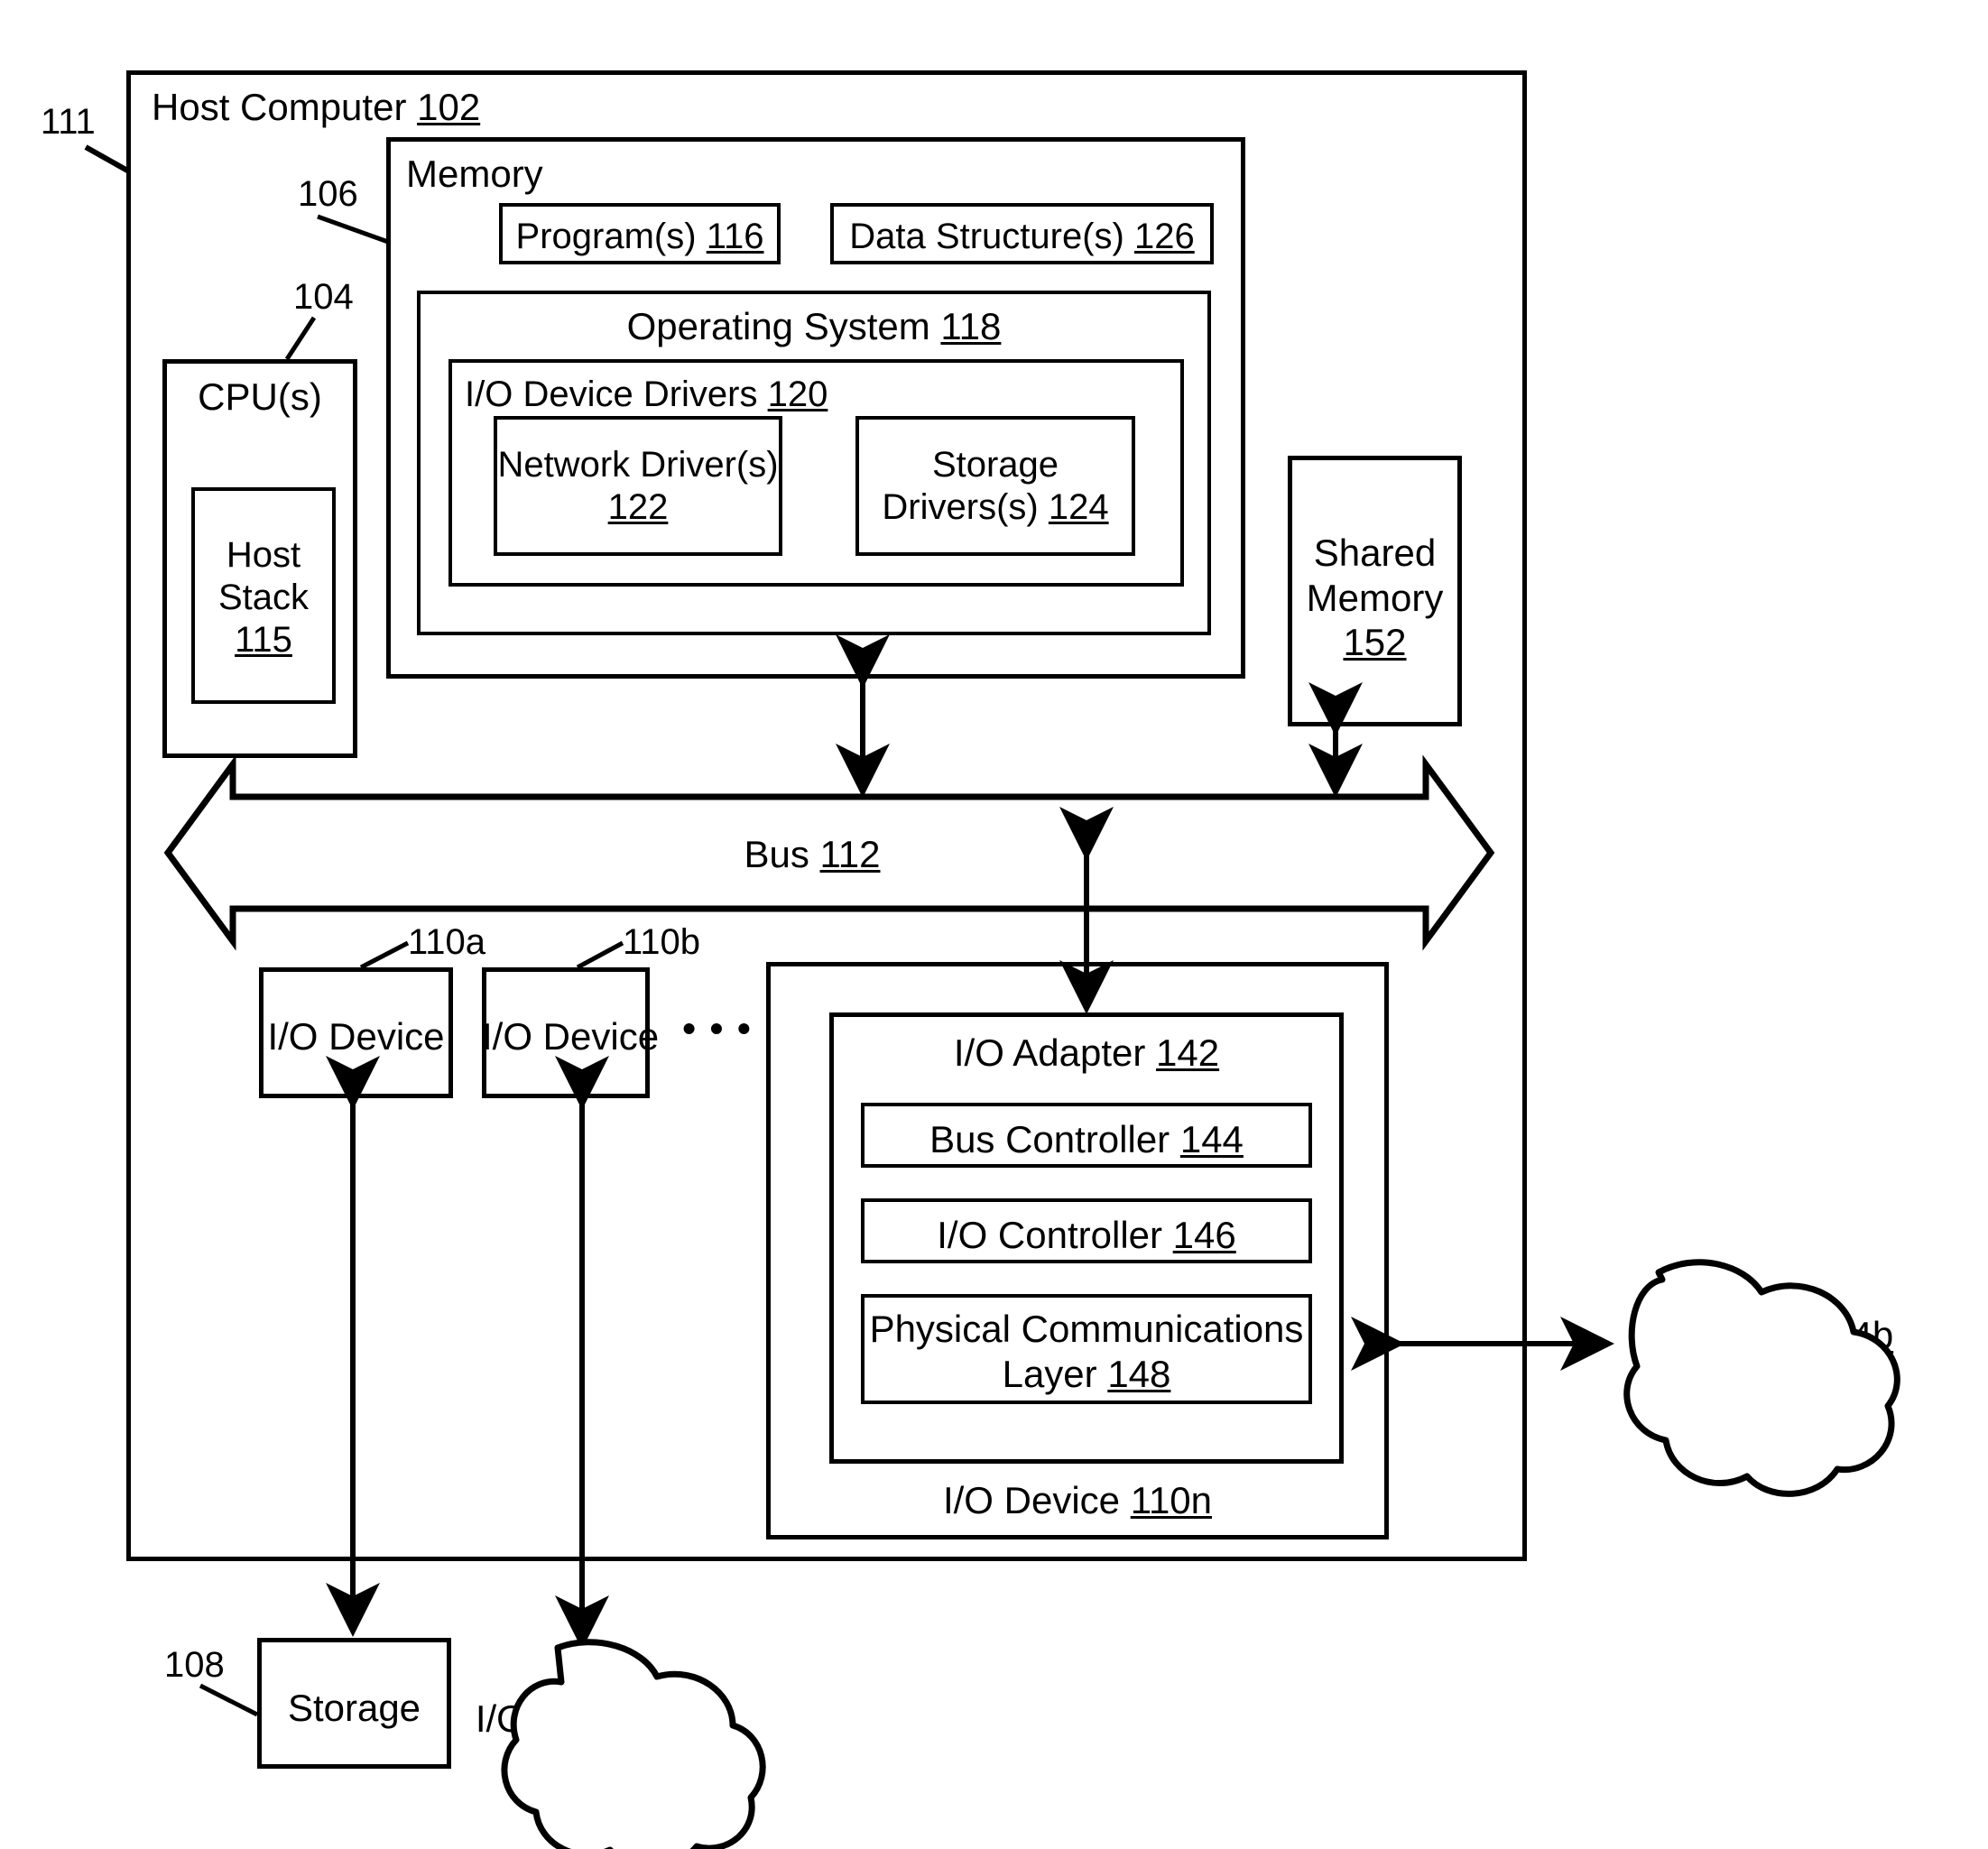 The width and height of the screenshot is (1988, 1849). I want to click on phy-layer-line1: Physical Communications, so click(1086, 1329).